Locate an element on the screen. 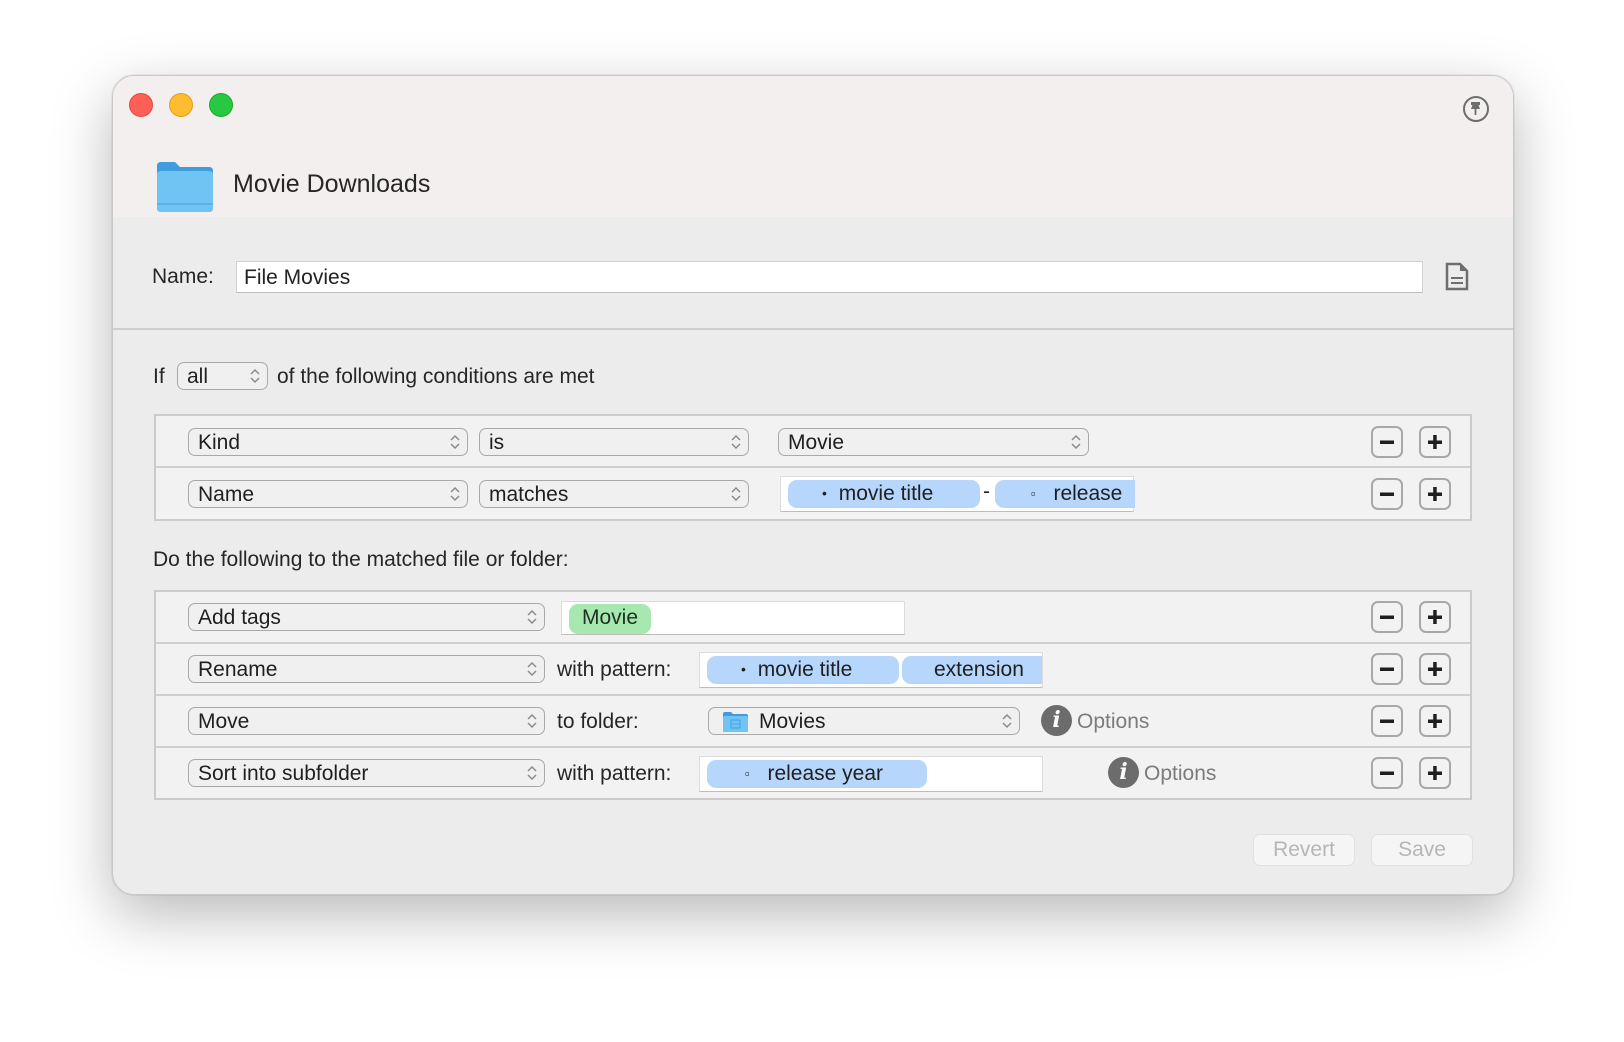  action-type-popup: Move is located at coordinates (366, 721).